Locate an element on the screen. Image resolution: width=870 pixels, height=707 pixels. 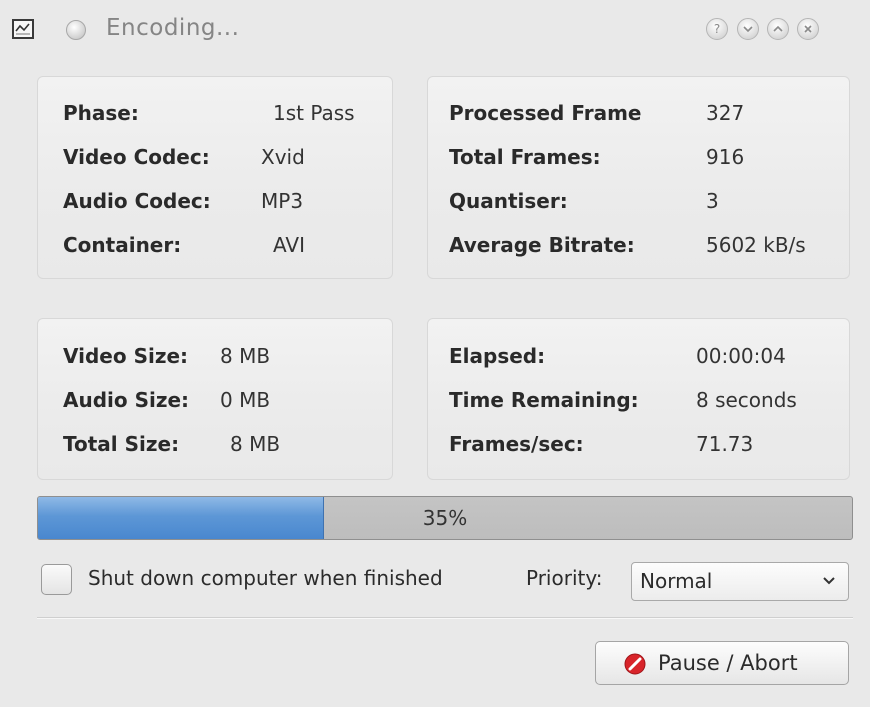
close-button is located at coordinates (808, 29).